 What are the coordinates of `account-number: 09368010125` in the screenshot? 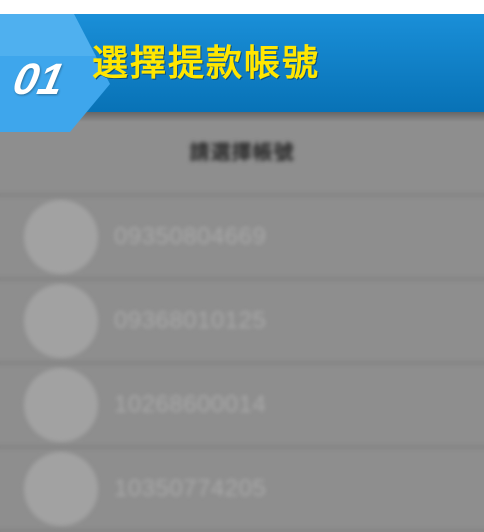 It's located at (190, 320).